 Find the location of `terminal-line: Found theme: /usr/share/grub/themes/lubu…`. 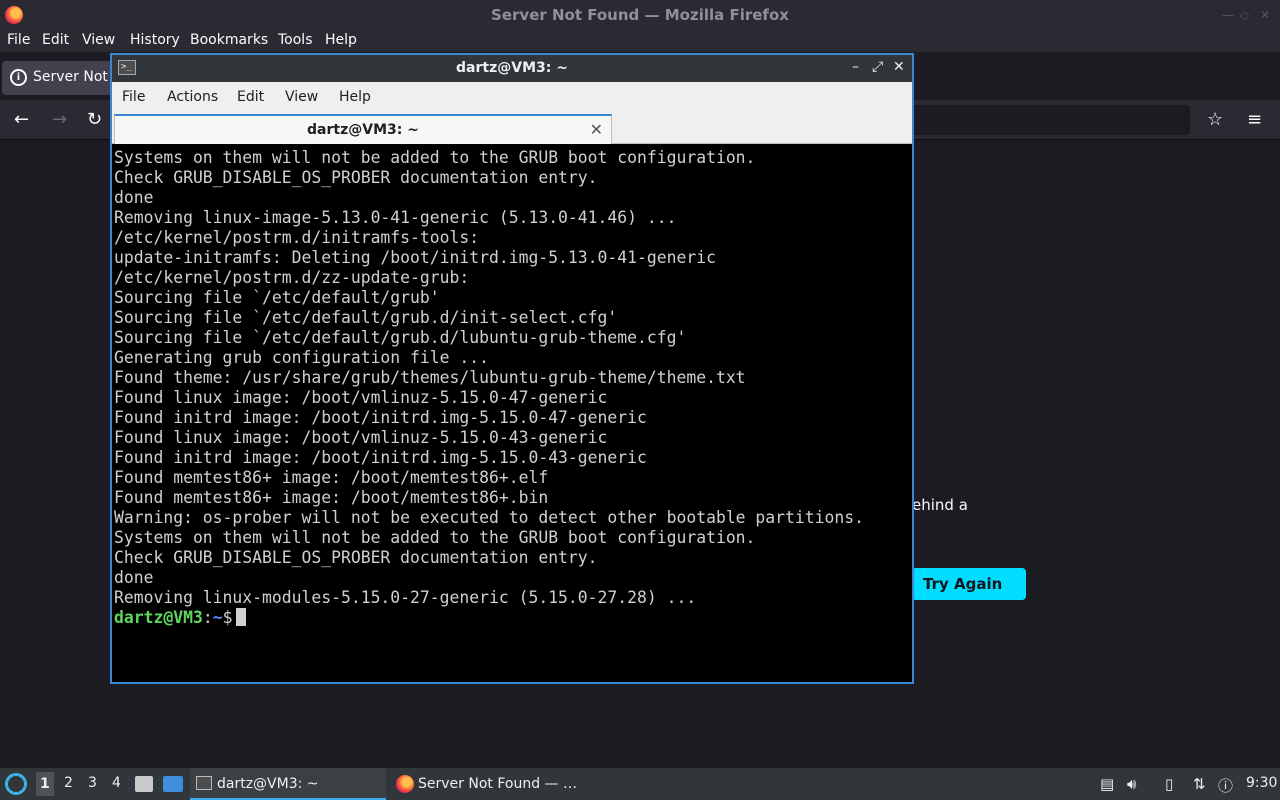

terminal-line: Found theme: /usr/share/grub/themes/lubu… is located at coordinates (430, 377).